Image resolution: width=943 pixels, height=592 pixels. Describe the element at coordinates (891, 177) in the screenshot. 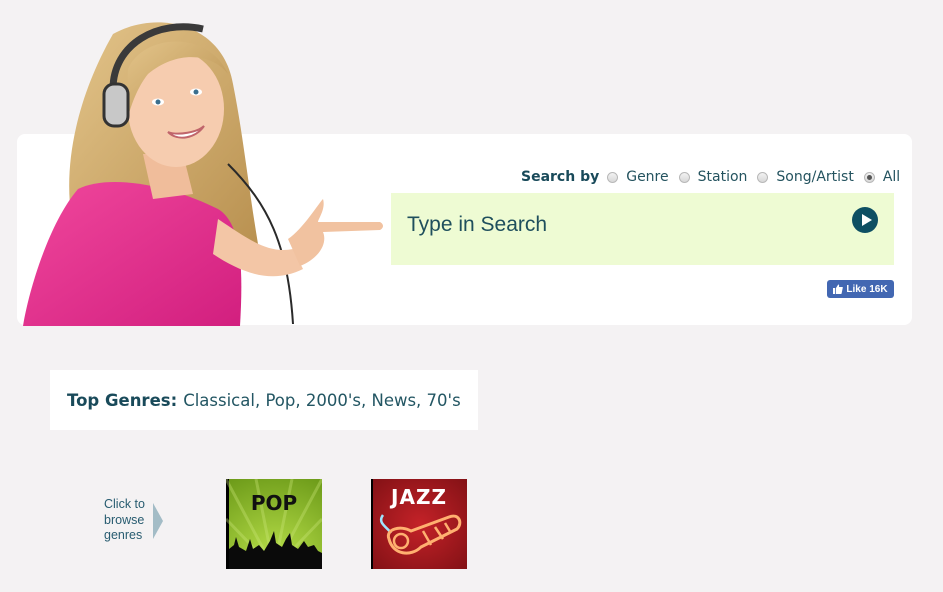

I see `radio-all-label: All` at that location.